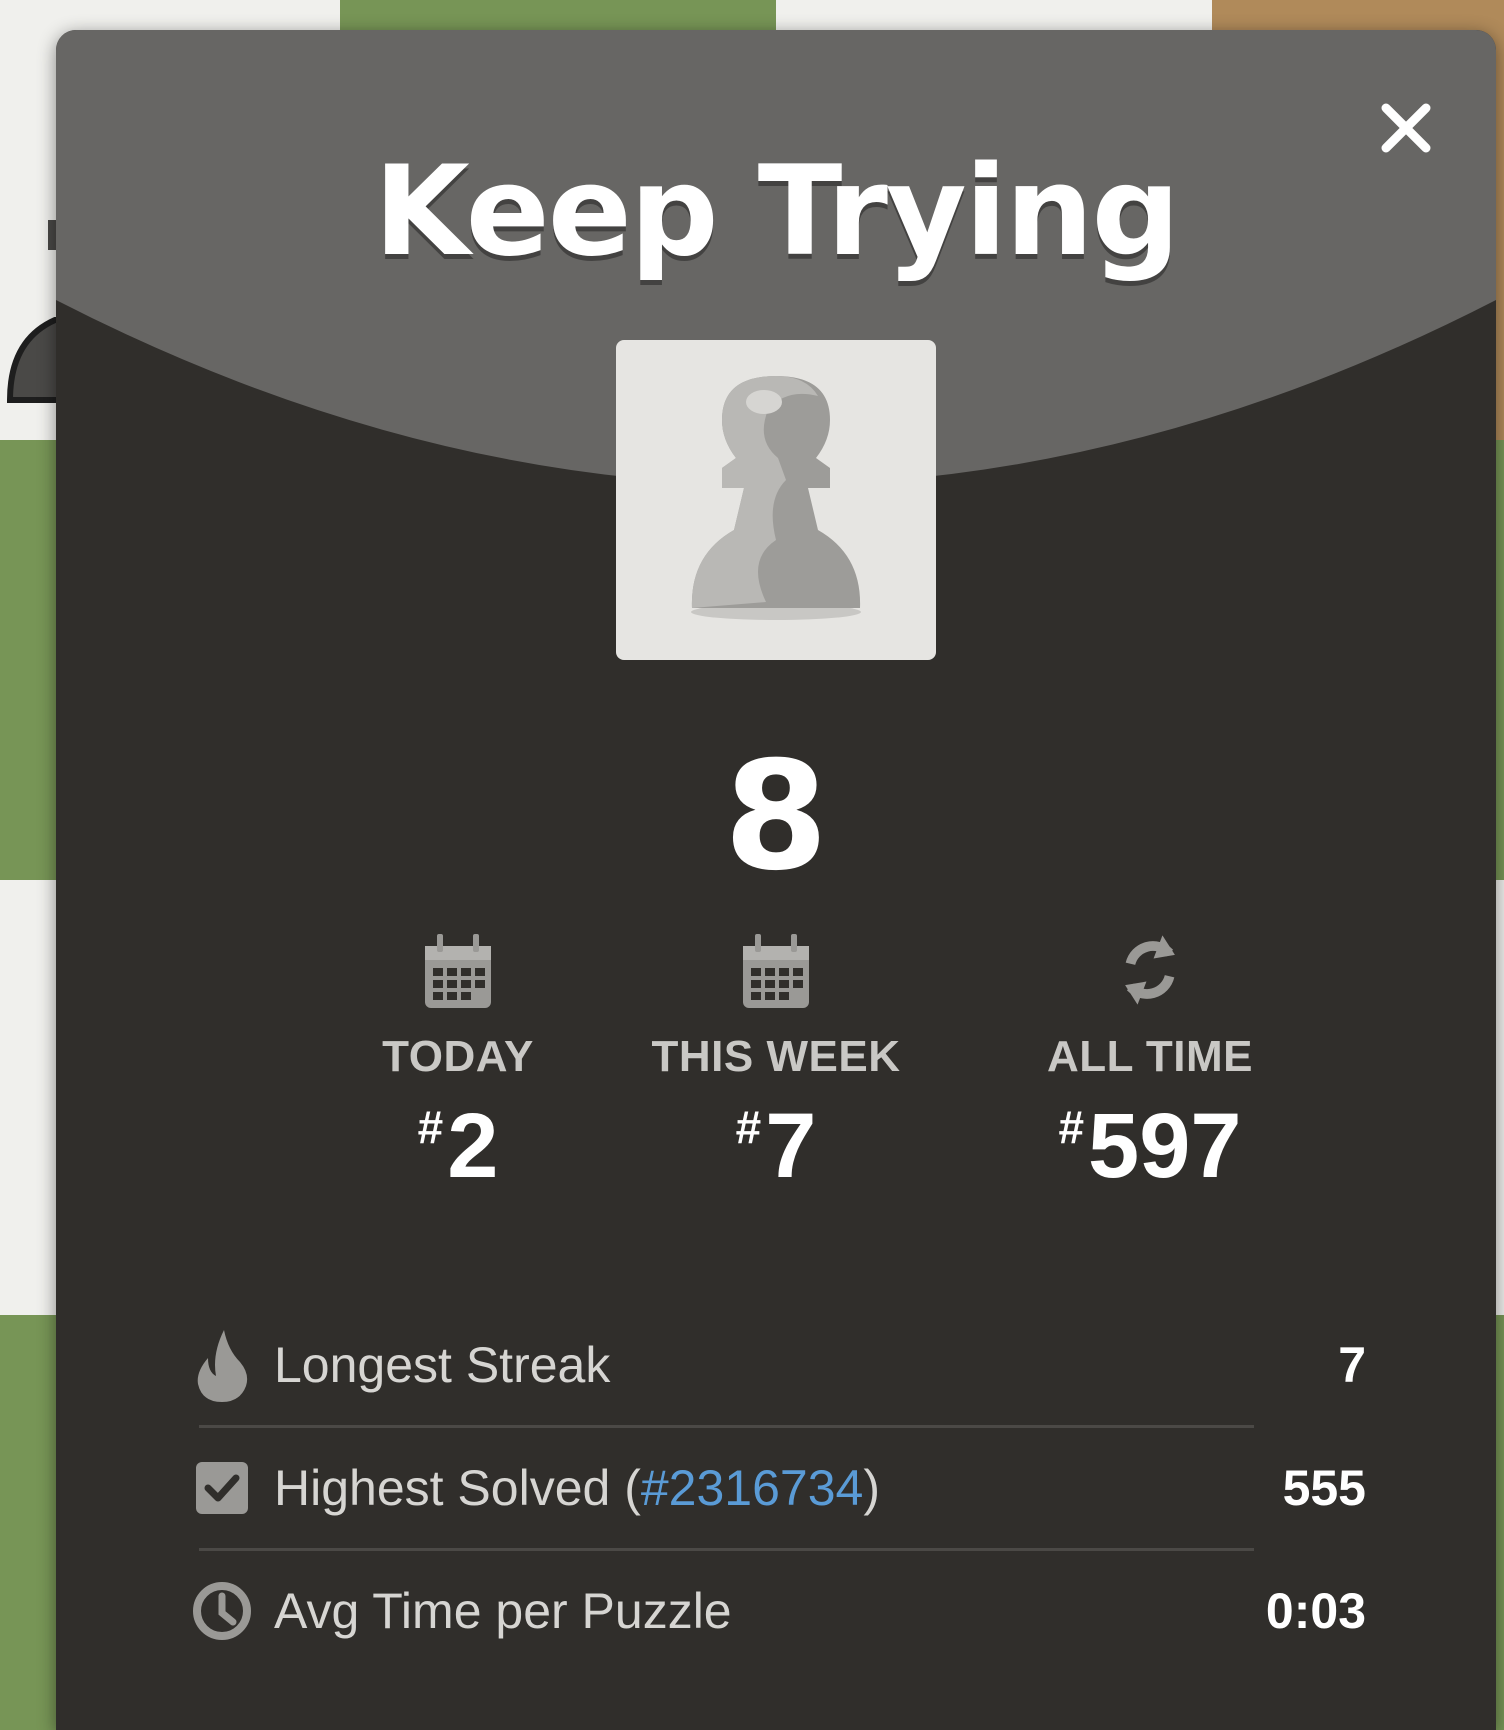  What do you see at coordinates (776, 817) in the screenshot?
I see `puzzle-score: 8` at bounding box center [776, 817].